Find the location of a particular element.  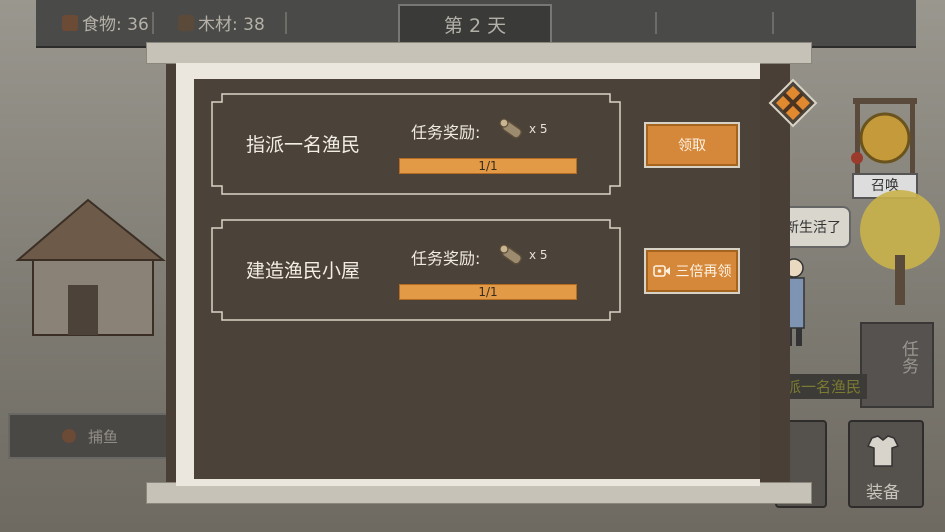

armor-icon is located at coordinates (883, 451).